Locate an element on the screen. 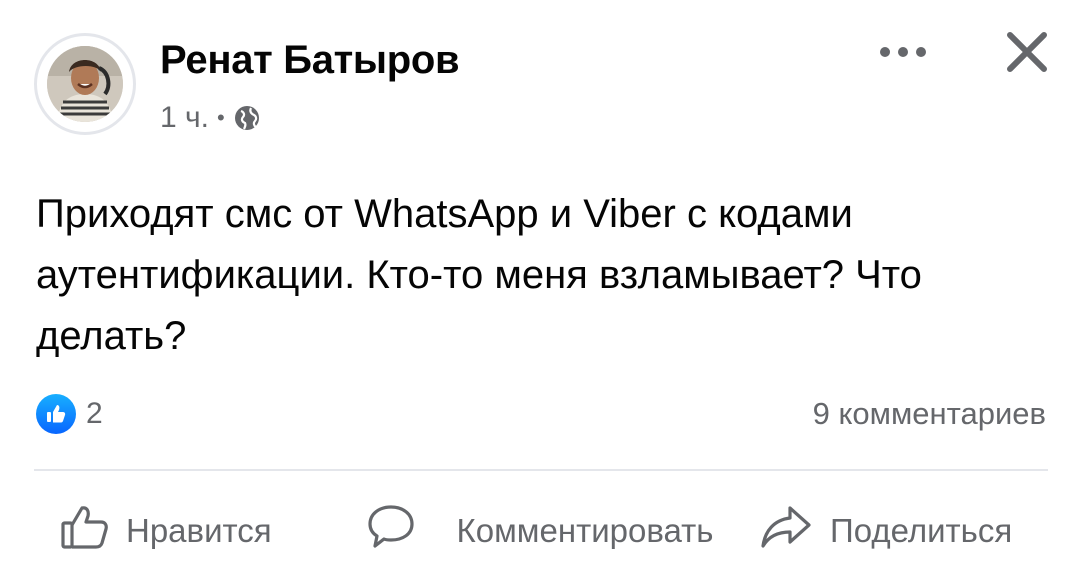  reactions-summary: 2 is located at coordinates (69, 414).